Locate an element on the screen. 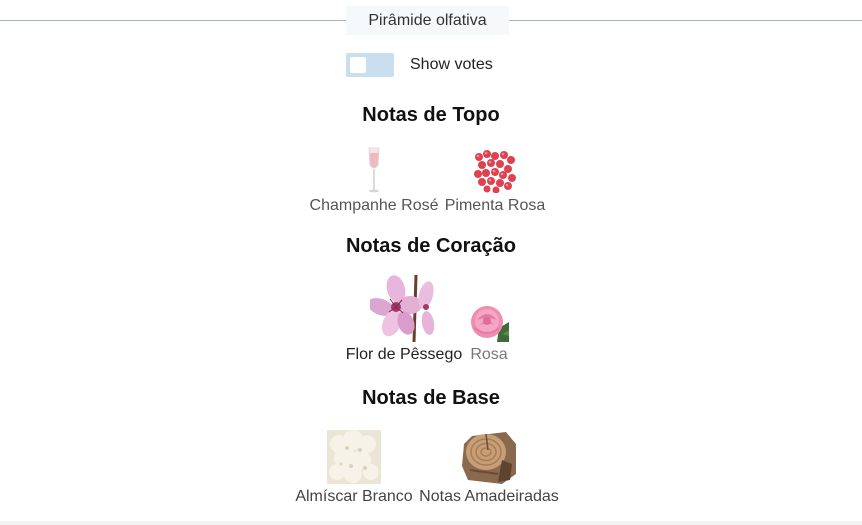 The height and width of the screenshot is (525, 862). note-notas-amadeiradas: Notas Amadeiradas is located at coordinates (489, 468).